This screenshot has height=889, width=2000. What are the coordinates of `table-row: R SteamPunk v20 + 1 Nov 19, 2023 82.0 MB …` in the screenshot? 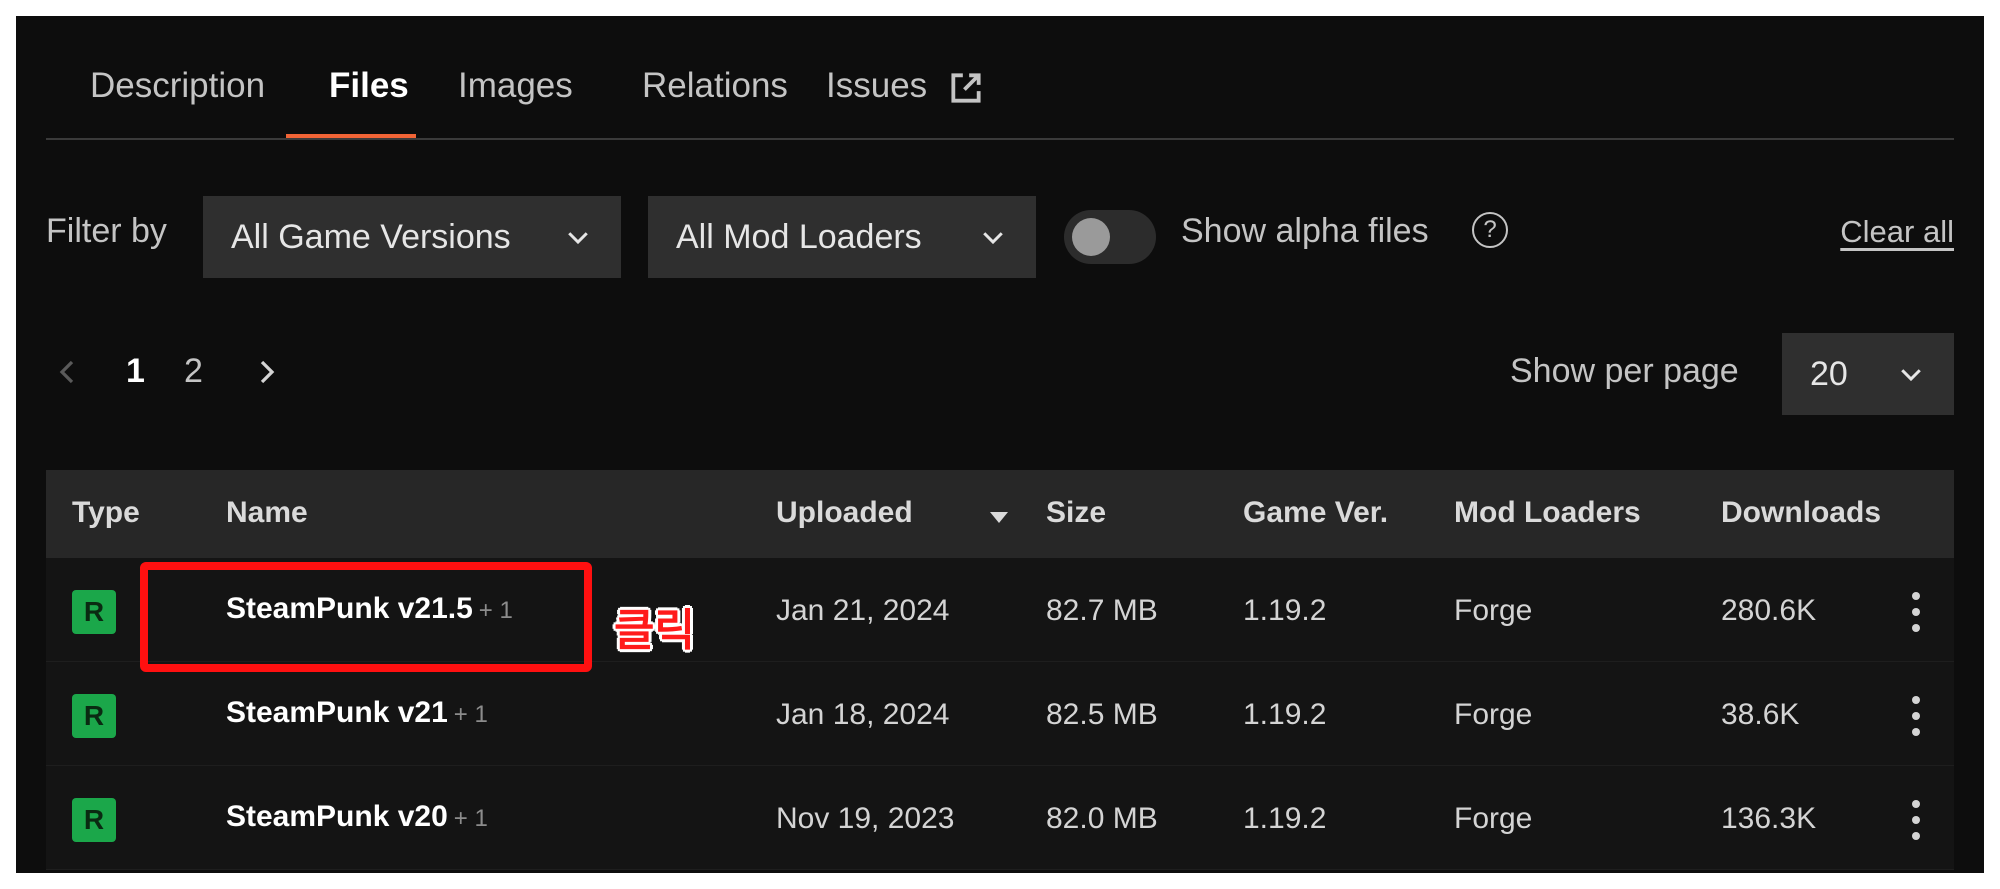 It's located at (1000, 818).